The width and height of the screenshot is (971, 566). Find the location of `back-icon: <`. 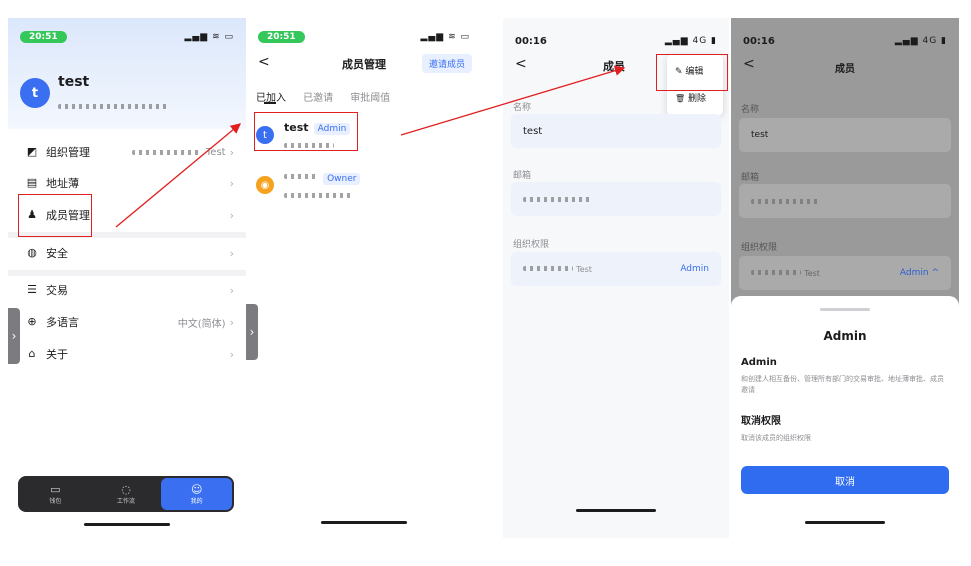

back-icon: < is located at coordinates (521, 64).